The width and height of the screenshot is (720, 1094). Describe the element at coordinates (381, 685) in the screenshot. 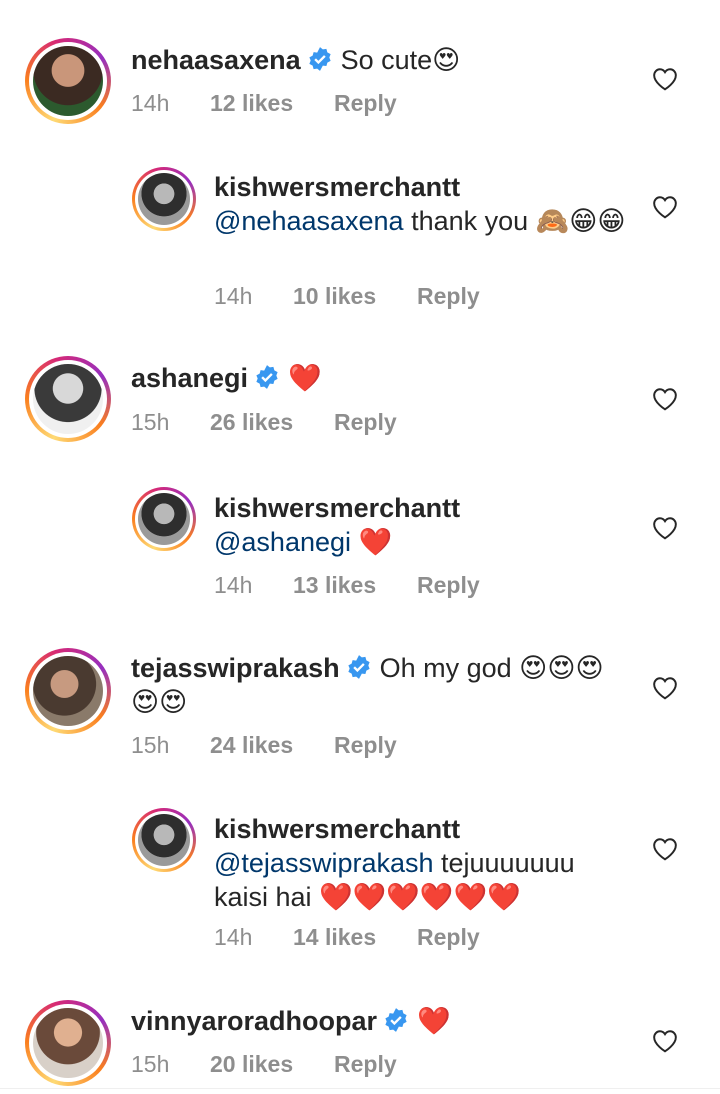

I see `comment-text: tejasswiprakash Oh my god 😍😍😍😍😍` at that location.